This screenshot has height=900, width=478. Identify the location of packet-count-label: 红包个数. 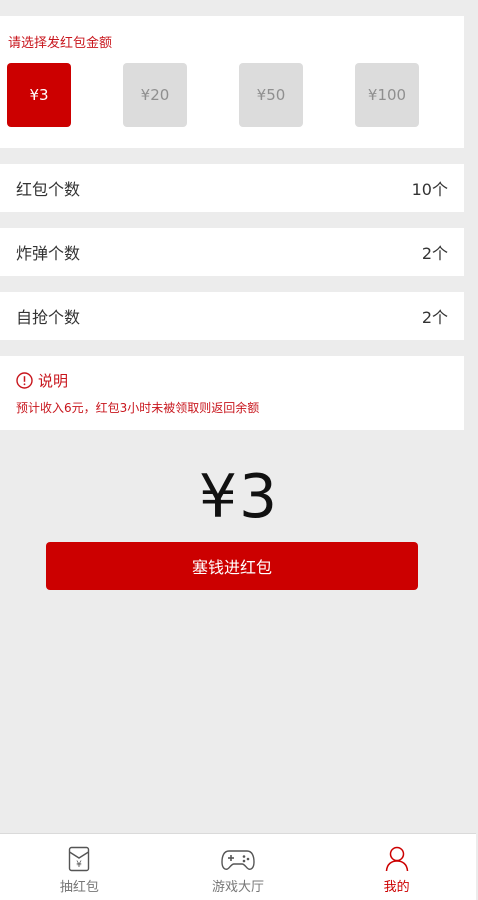
(48, 189).